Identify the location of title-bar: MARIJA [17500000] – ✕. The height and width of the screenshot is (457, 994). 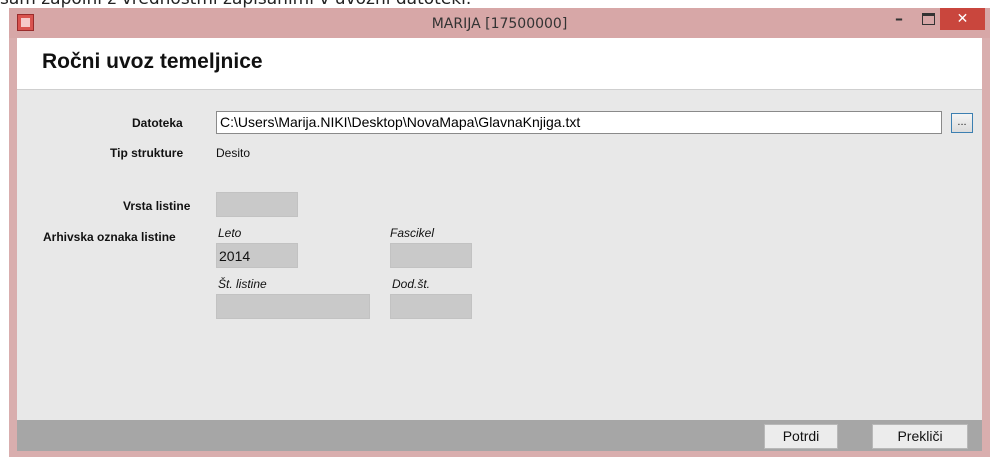
(499, 23).